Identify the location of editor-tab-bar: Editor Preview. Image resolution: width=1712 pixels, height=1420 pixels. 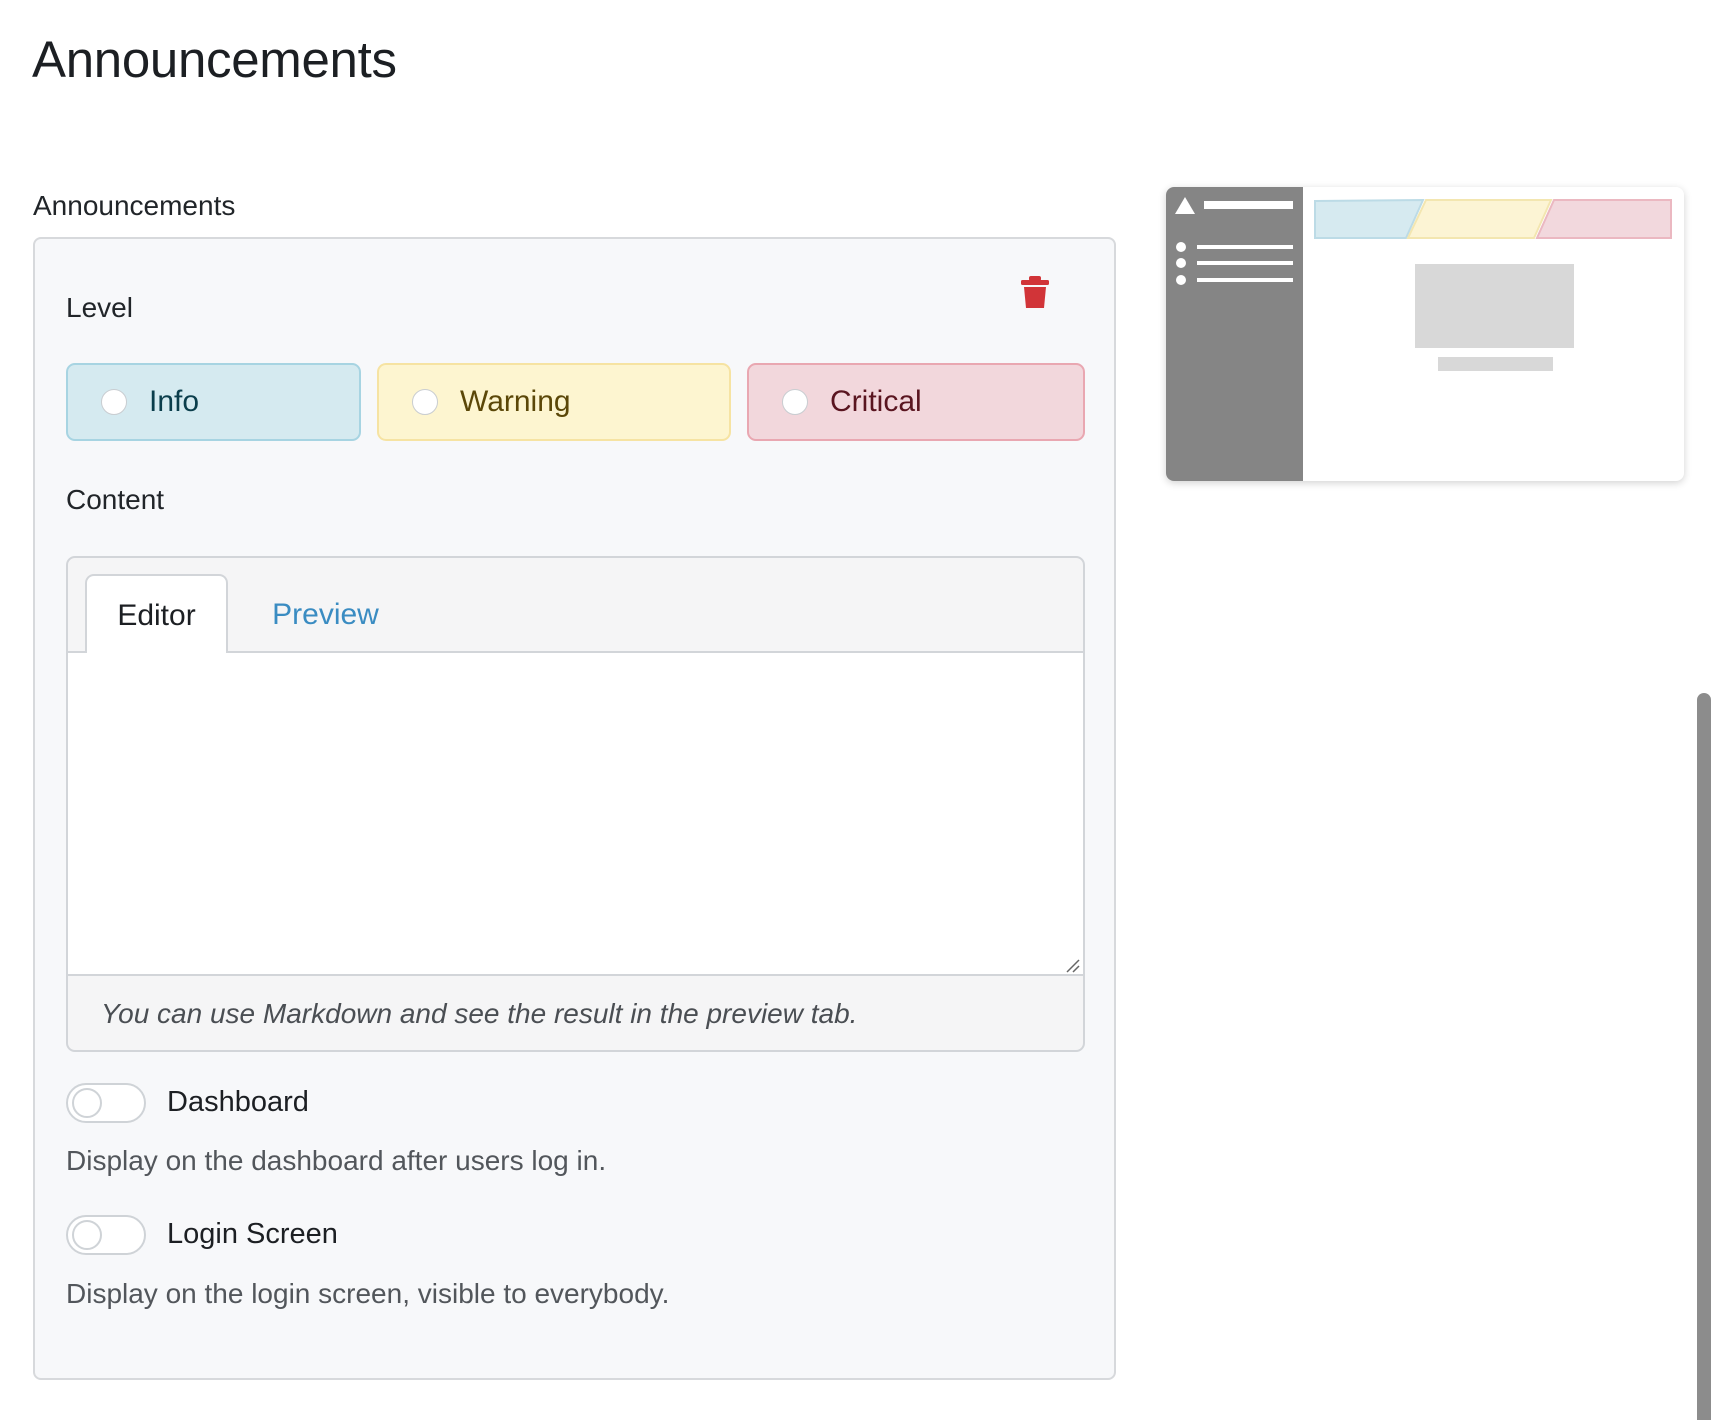
(575, 606).